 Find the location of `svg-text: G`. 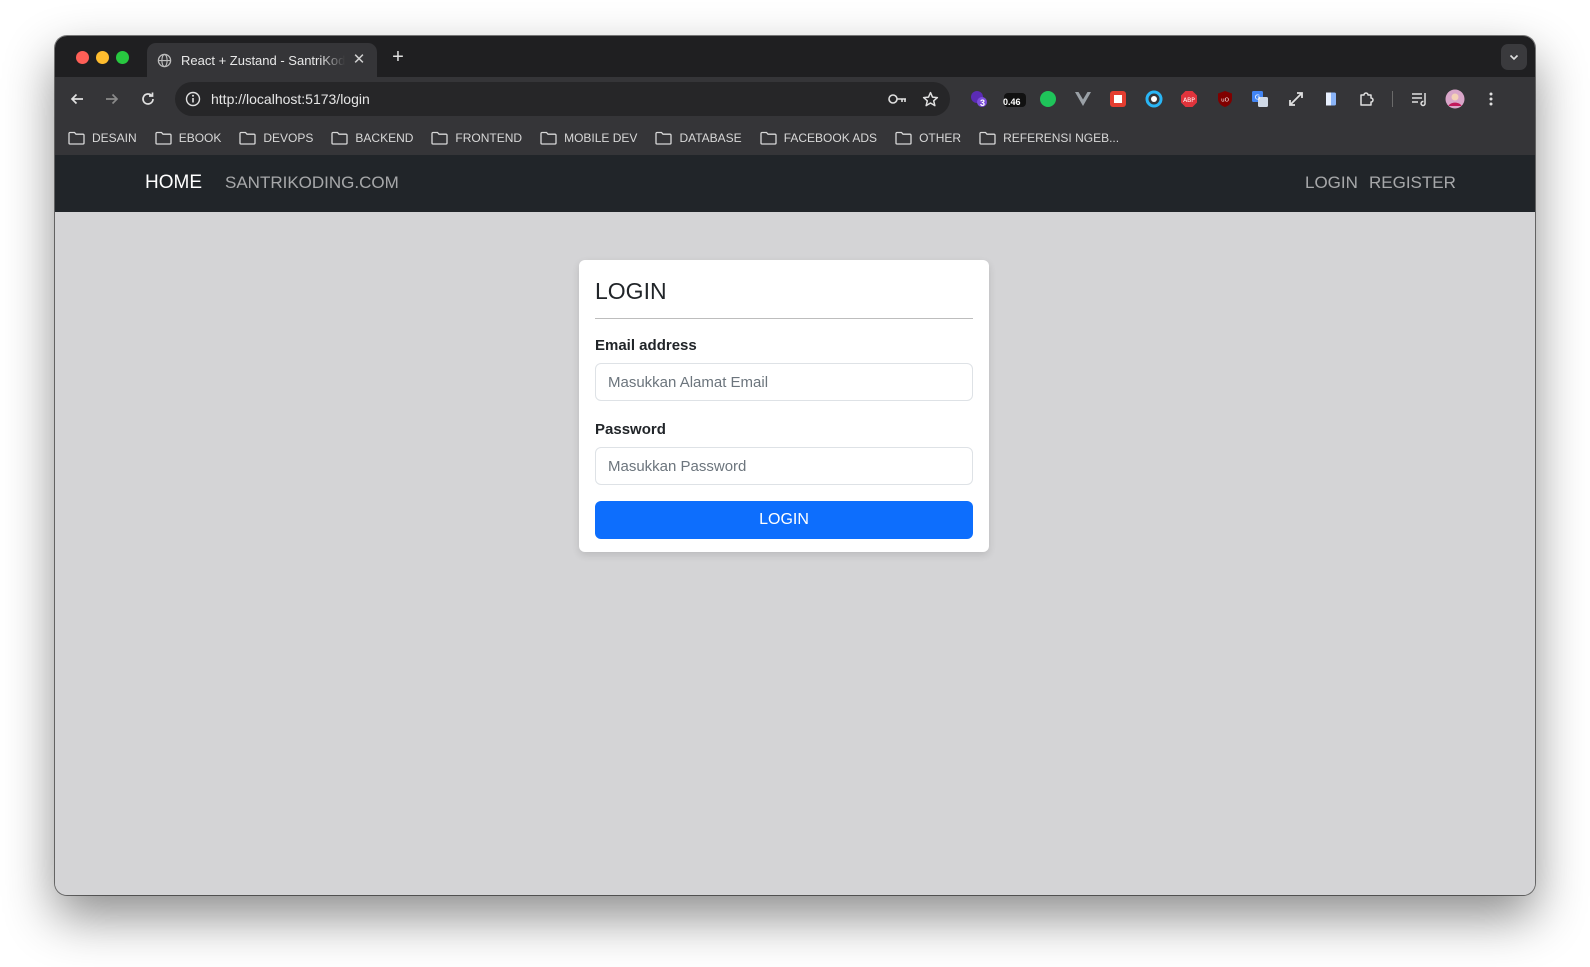

svg-text: G is located at coordinates (1257, 98).